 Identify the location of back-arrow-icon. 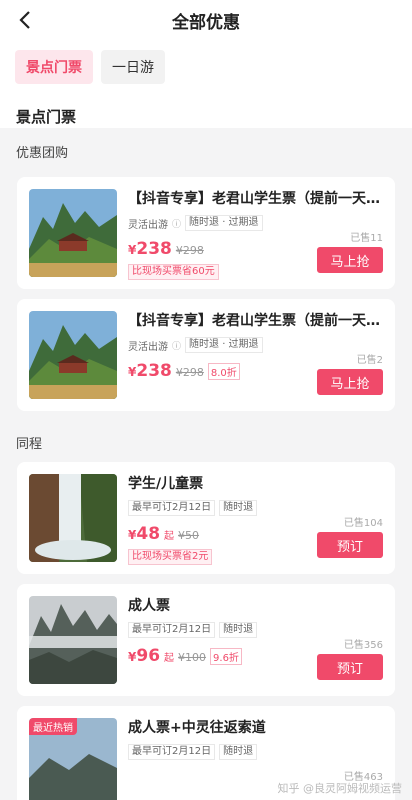
(24, 20).